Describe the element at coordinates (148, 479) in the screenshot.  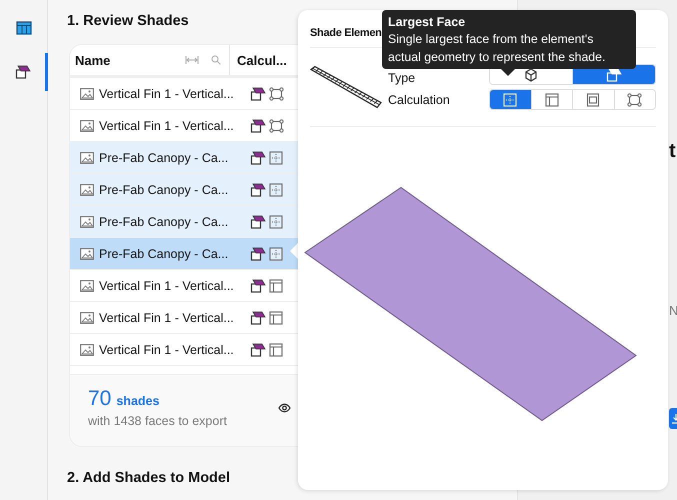
I see `section-title: 2. Add Shades to Model` at that location.